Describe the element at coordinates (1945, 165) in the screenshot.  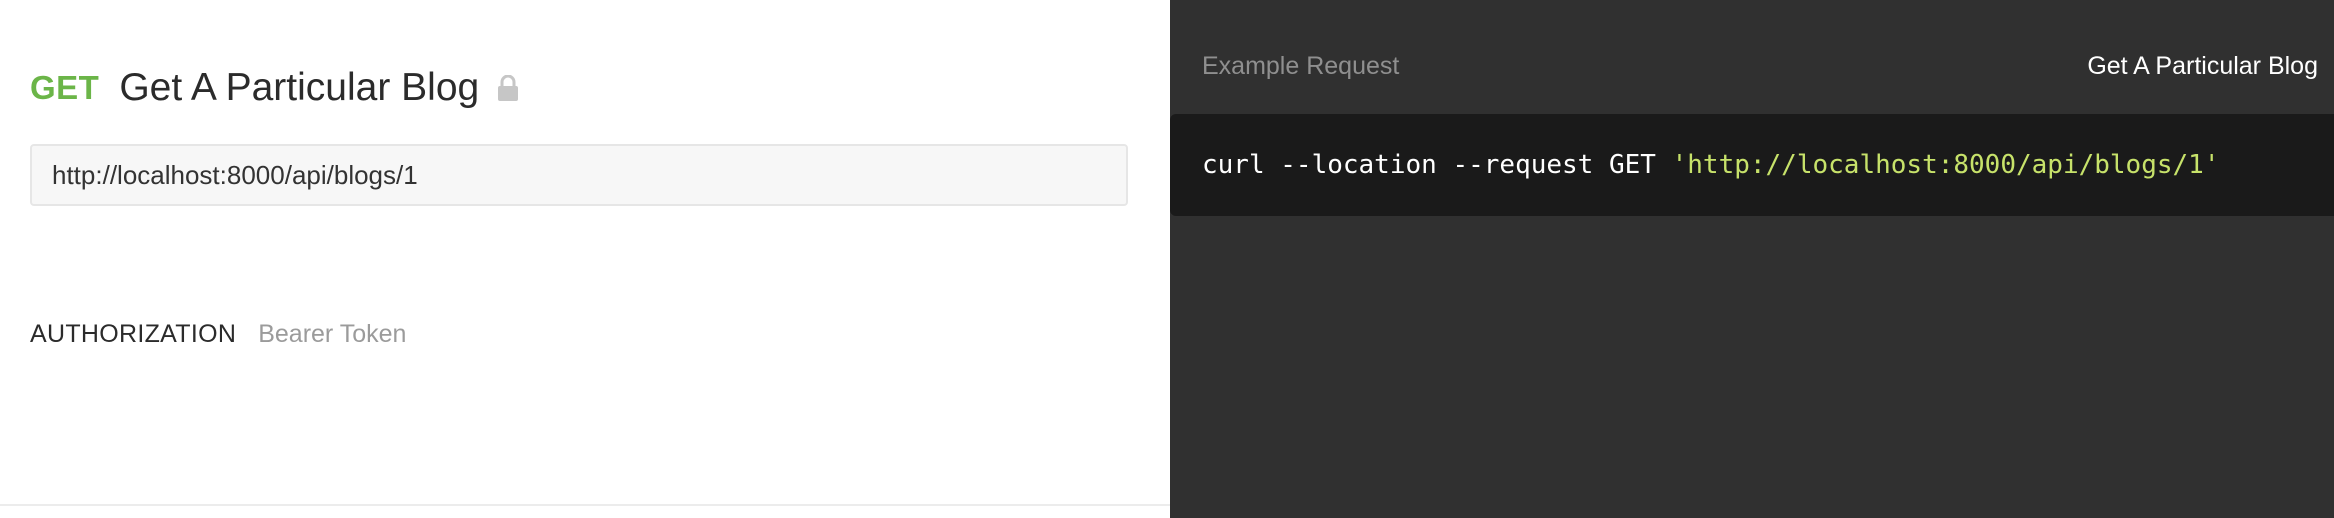
I see `code-url-string: 'http://localhost:8000/api/blogs/1'` at that location.